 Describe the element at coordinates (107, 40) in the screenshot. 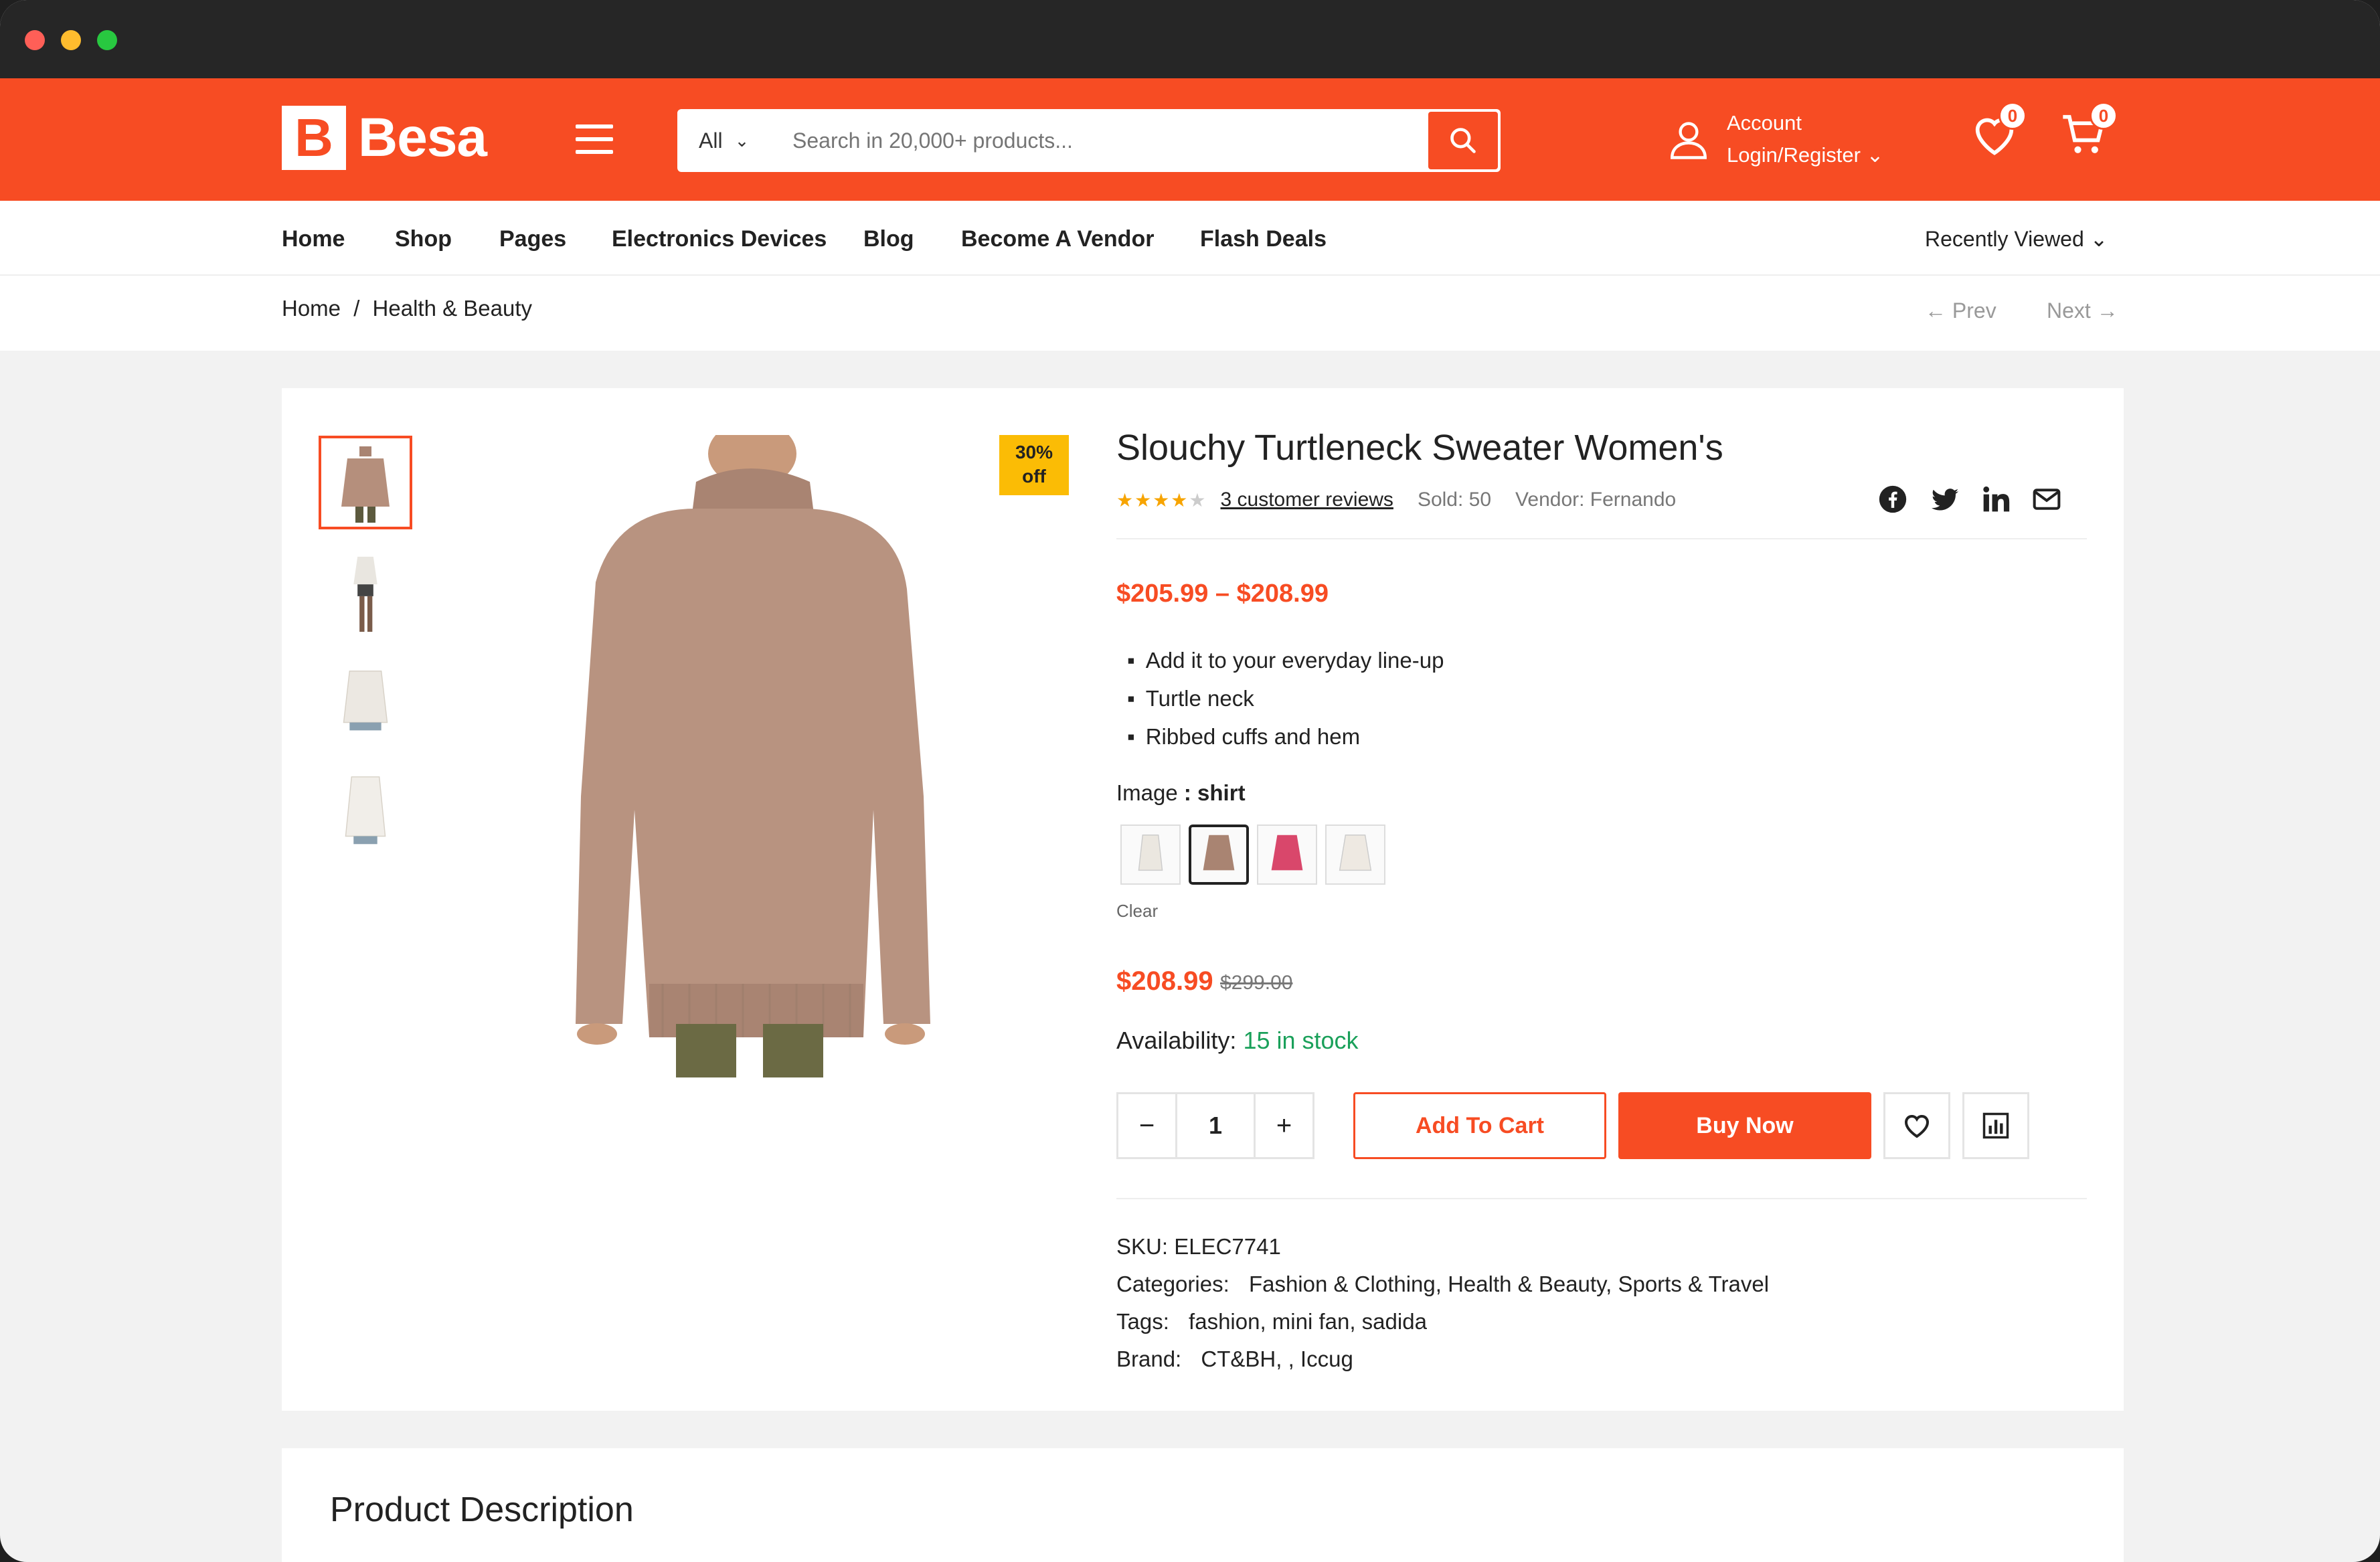

I see `maximize-window-button` at that location.